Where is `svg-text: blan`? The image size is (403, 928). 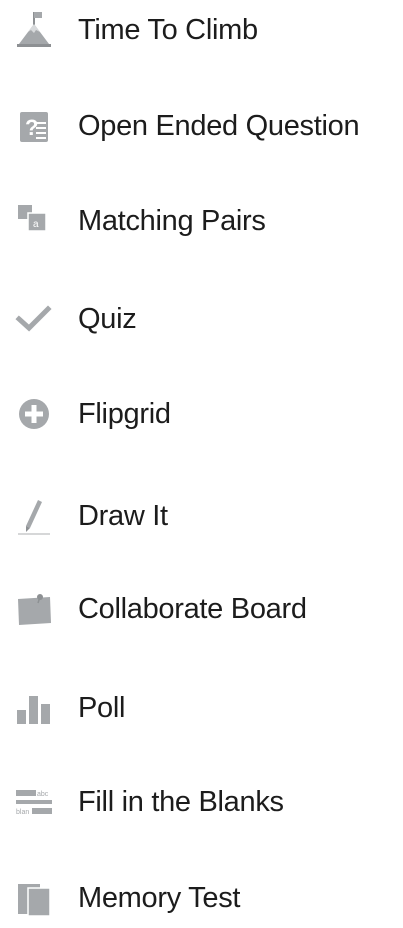
svg-text: blan is located at coordinates (22, 812).